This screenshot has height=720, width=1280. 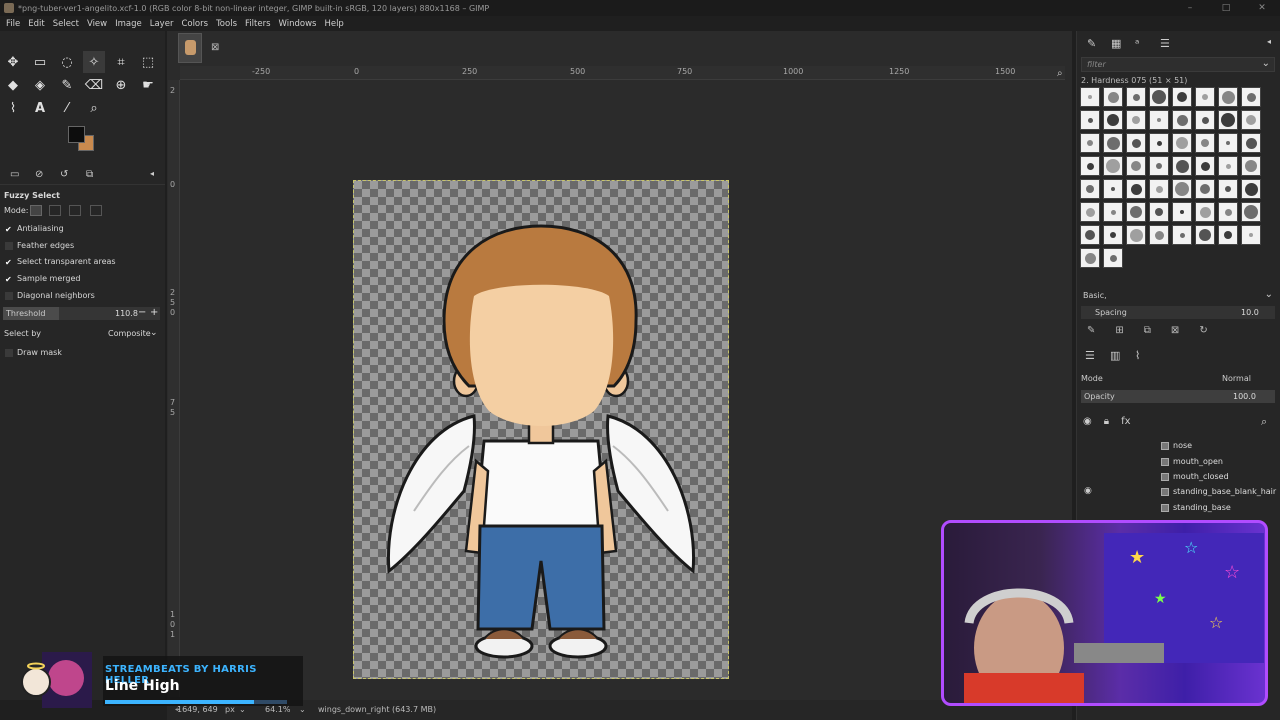 What do you see at coordinates (1190, 8) in the screenshot?
I see `minimize-button: –` at bounding box center [1190, 8].